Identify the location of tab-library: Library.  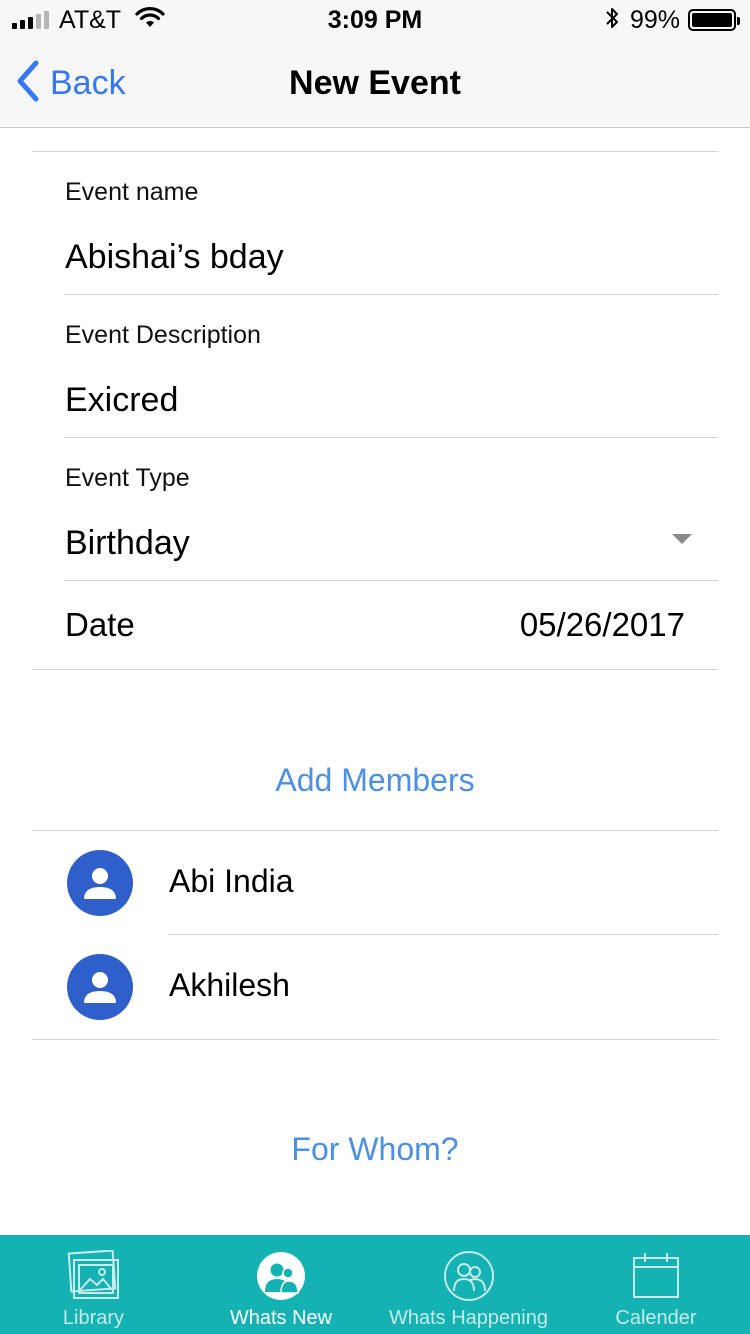
(93, 1284).